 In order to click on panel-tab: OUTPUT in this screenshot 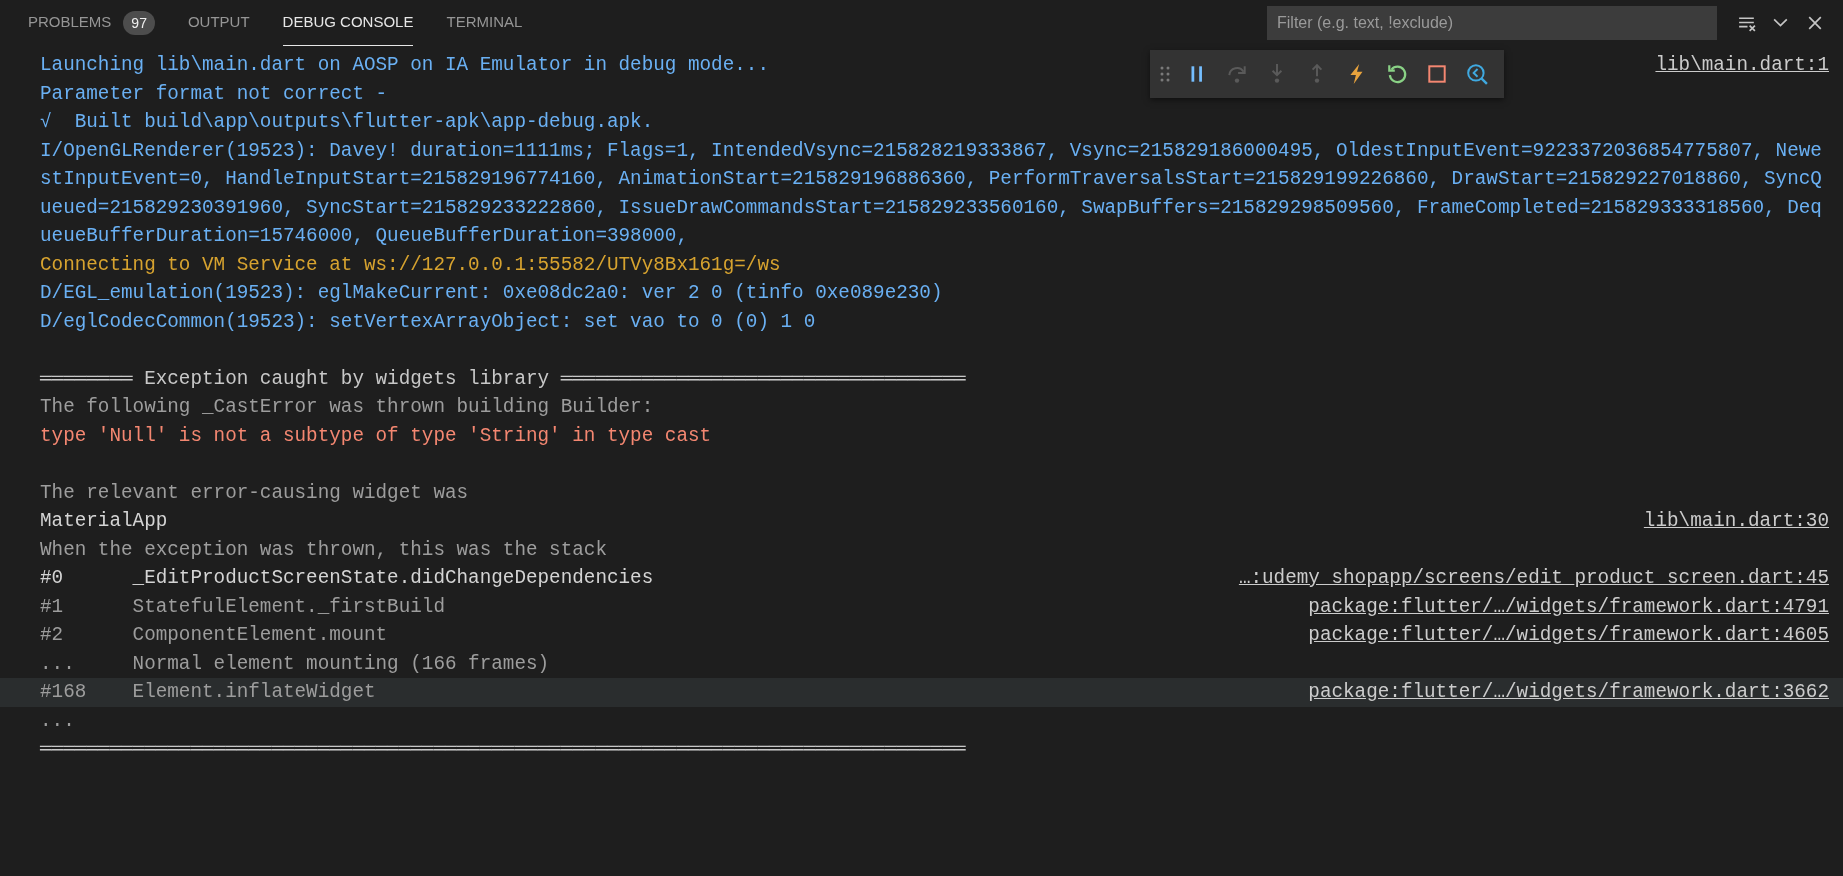, I will do `click(218, 23)`.